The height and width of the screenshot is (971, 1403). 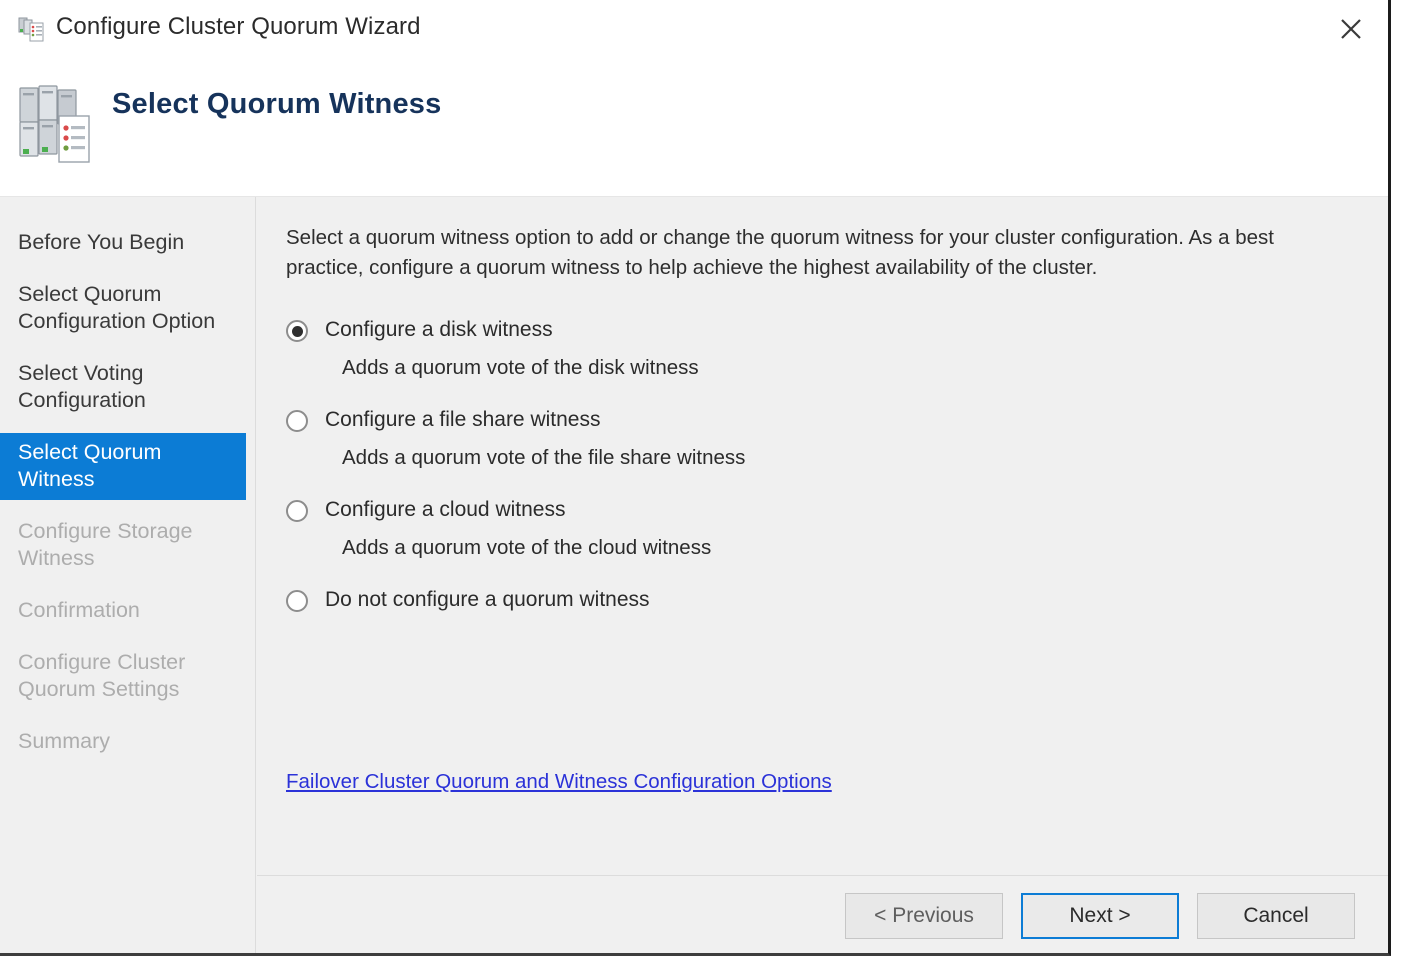 What do you see at coordinates (127, 676) in the screenshot?
I see `sidebar-item-configure-cluster-quorum-settings: Configure Cluster Quorum Settings` at bounding box center [127, 676].